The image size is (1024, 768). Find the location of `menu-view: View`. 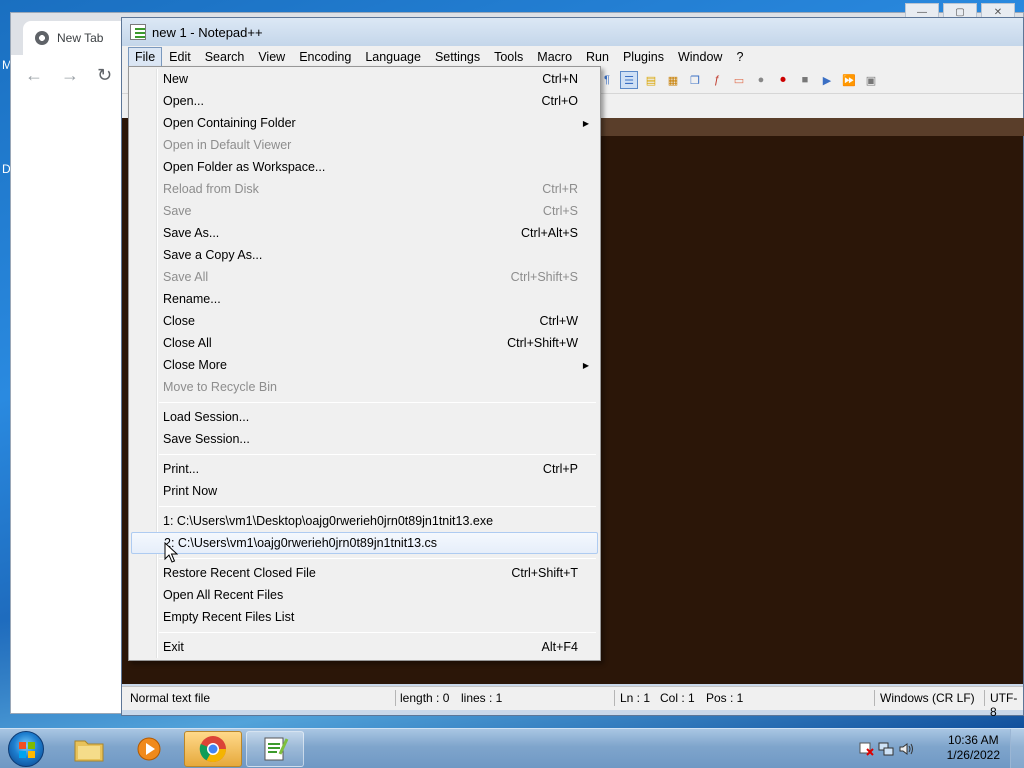

menu-view: View is located at coordinates (271, 57).